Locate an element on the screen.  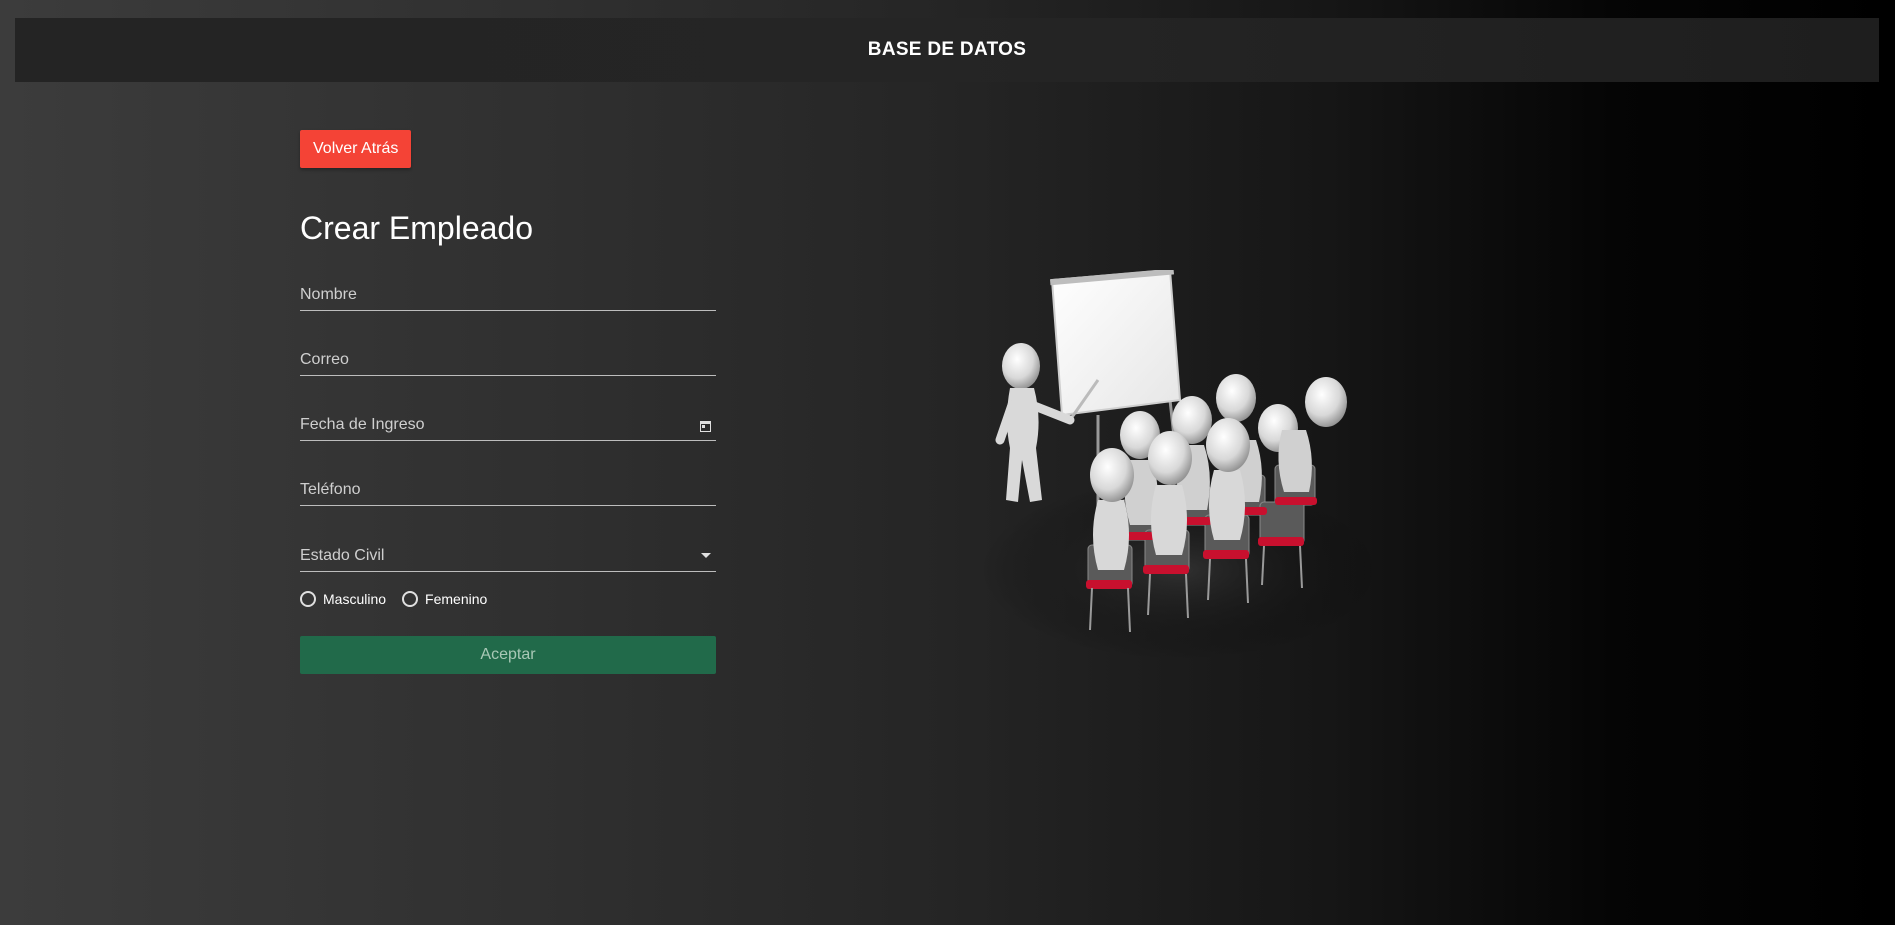
telefono-input is located at coordinates (508, 490).